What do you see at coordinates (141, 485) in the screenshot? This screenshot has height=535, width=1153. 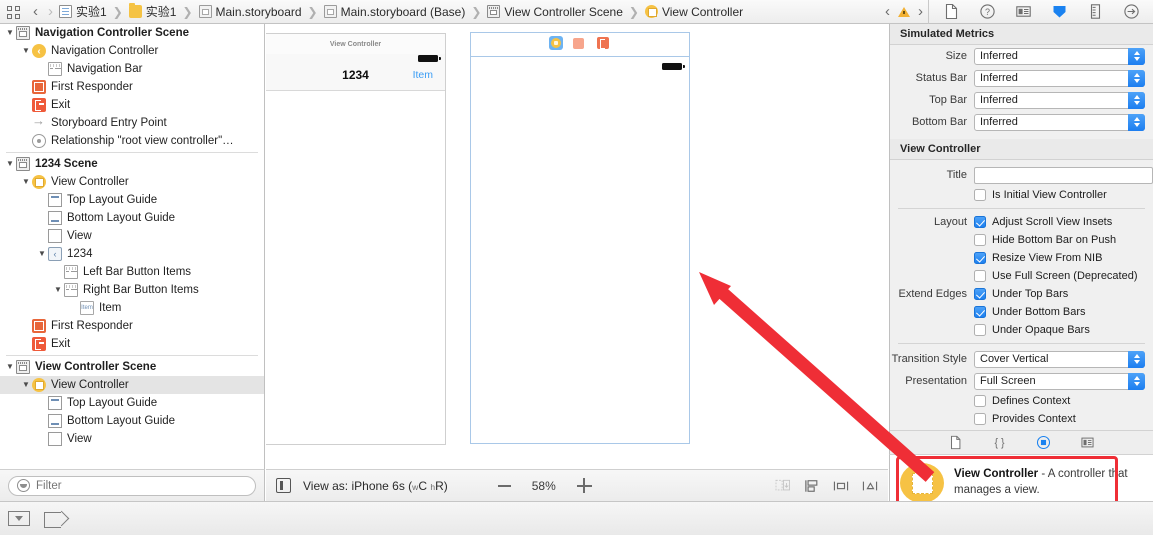 I see `search-input` at bounding box center [141, 485].